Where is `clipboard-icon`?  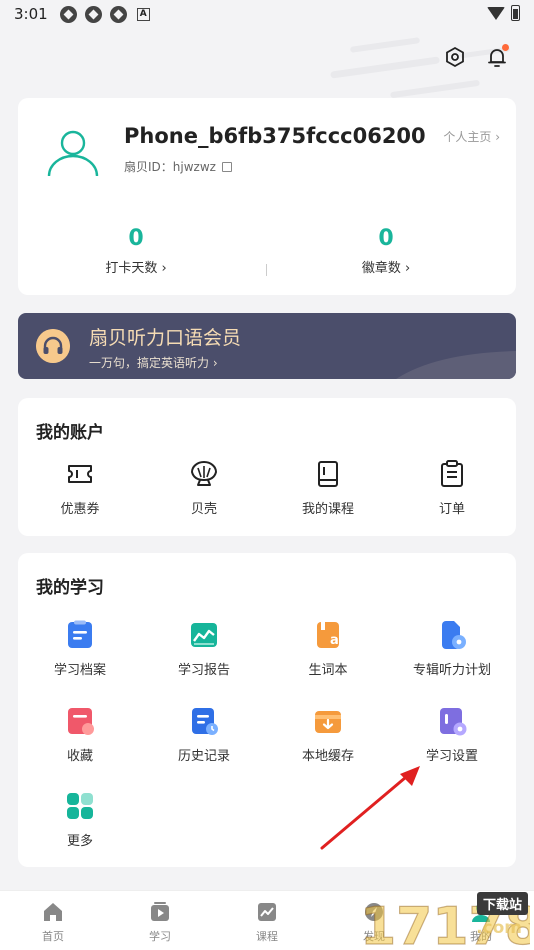
clipboard-icon is located at coordinates (452, 473).